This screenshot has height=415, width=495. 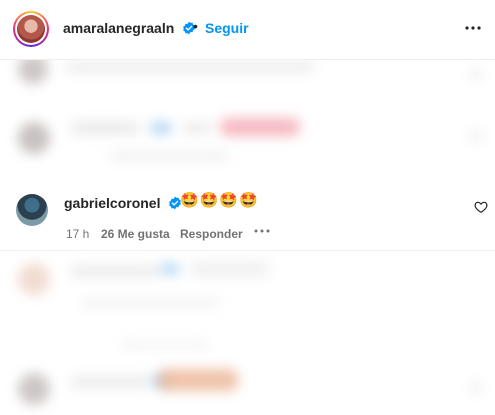 I want to click on commenter-avatar, so click(x=32, y=210).